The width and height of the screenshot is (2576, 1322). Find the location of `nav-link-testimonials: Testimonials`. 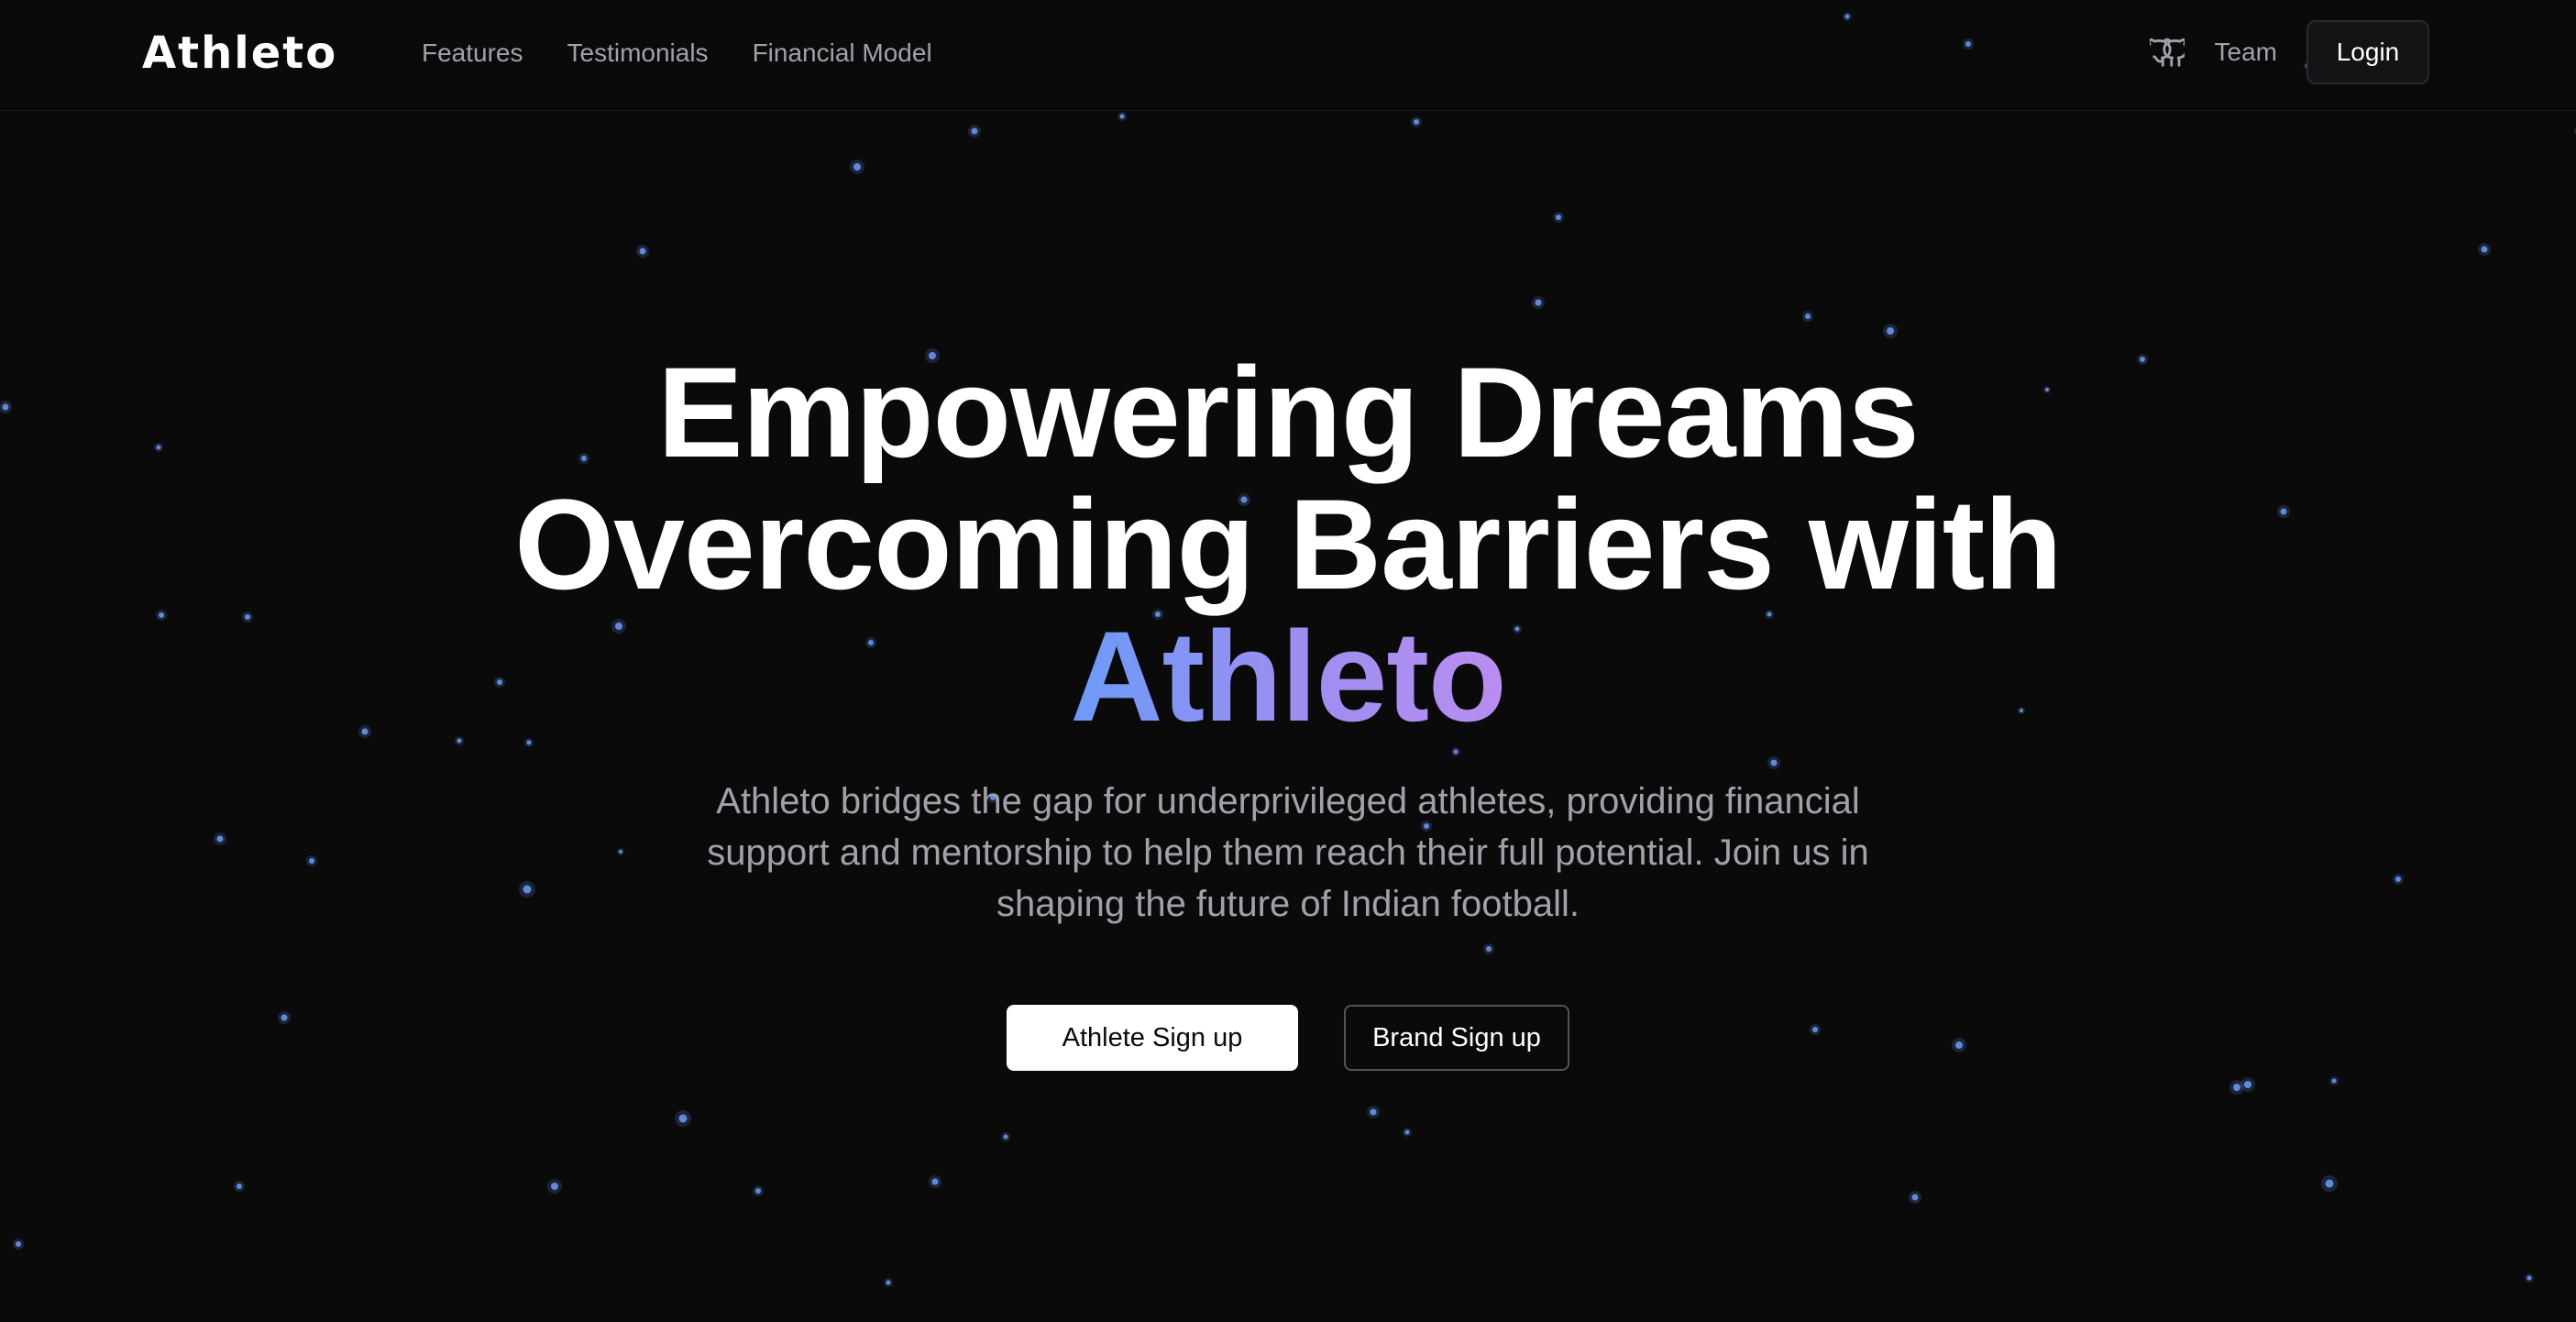

nav-link-testimonials: Testimonials is located at coordinates (638, 53).